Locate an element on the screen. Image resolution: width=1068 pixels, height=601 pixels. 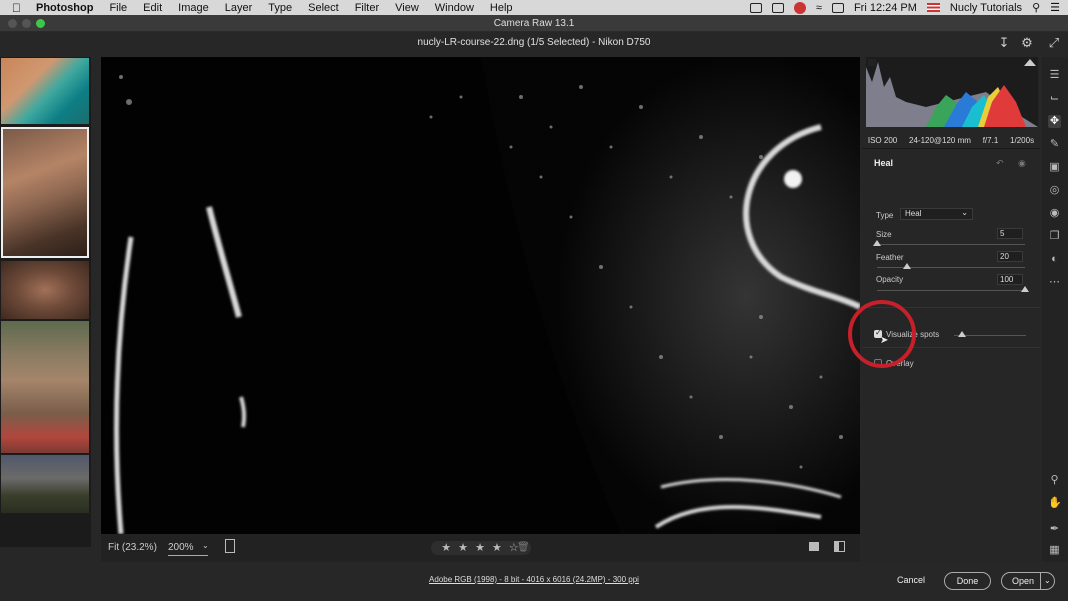
menu-edit: Edit is located at coordinates (152, 8).